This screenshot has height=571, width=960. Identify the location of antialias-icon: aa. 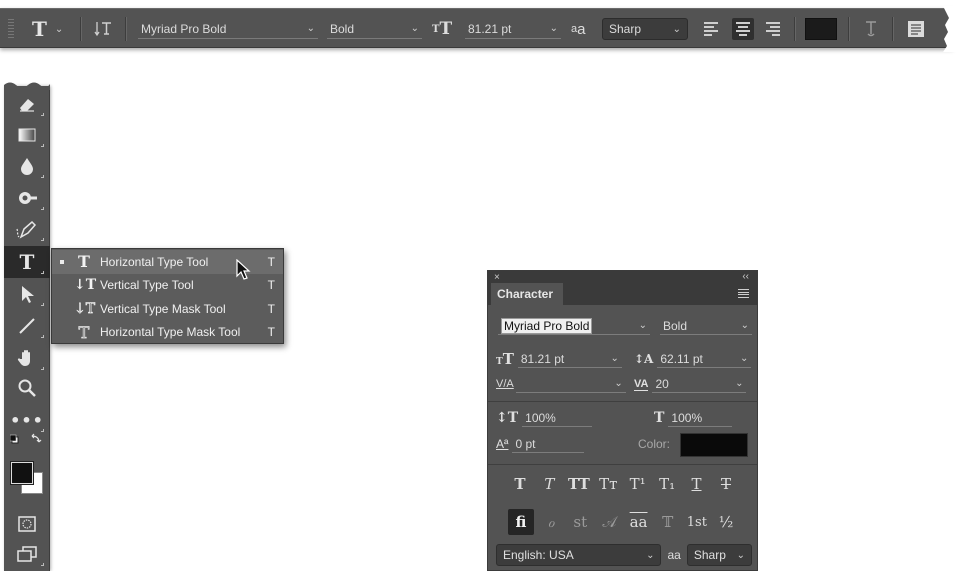
(674, 555).